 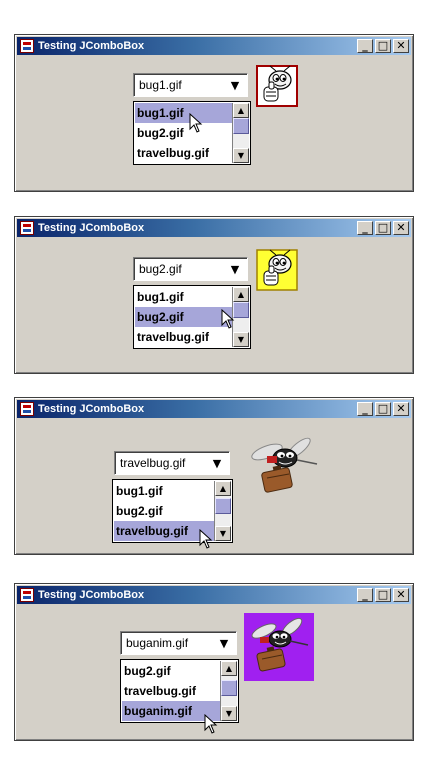 I want to click on combo-selected-value: bug1.gif, so click(x=160, y=85).